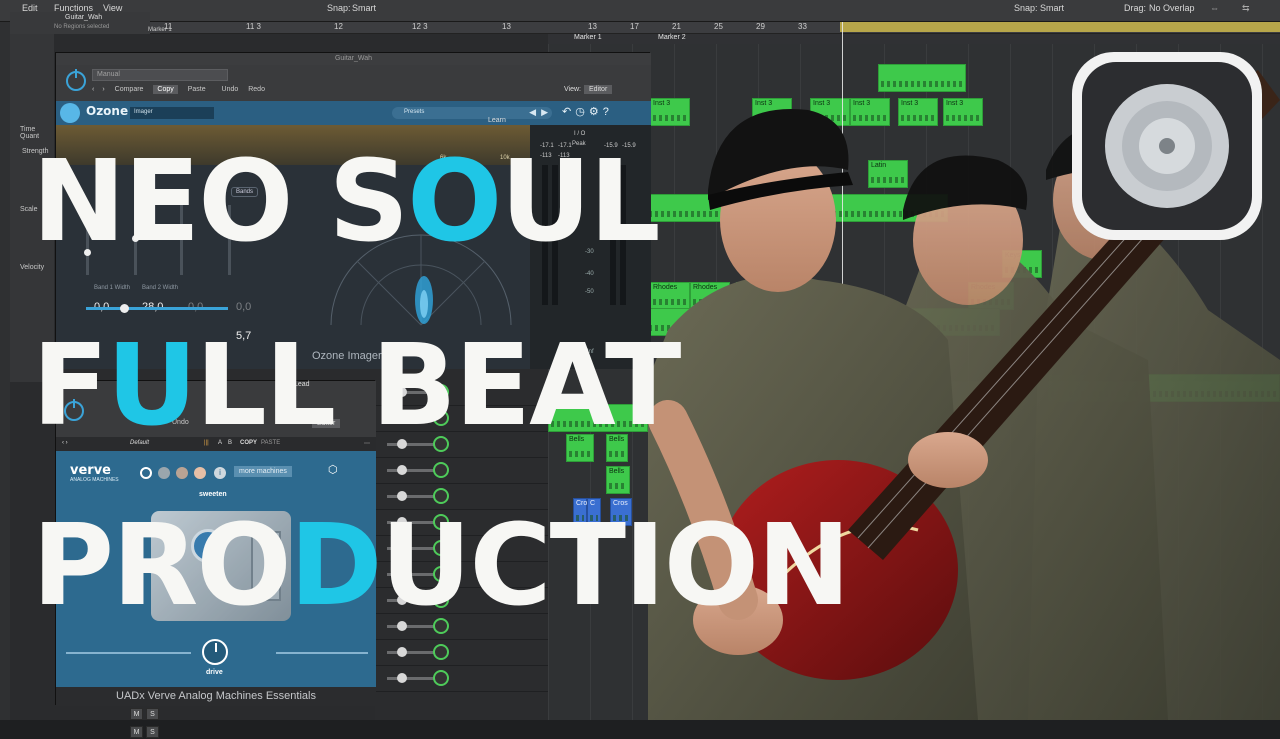 This screenshot has height=739, width=1280. I want to click on info-icon: i, so click(220, 473).